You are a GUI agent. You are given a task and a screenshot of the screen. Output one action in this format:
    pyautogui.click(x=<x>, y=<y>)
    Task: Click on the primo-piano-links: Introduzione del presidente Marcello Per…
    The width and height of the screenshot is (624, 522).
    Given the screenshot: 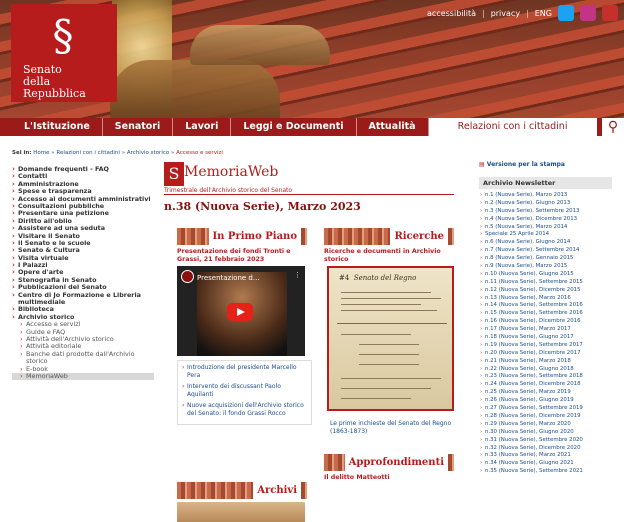 What is the action you would take?
    pyautogui.click(x=244, y=392)
    